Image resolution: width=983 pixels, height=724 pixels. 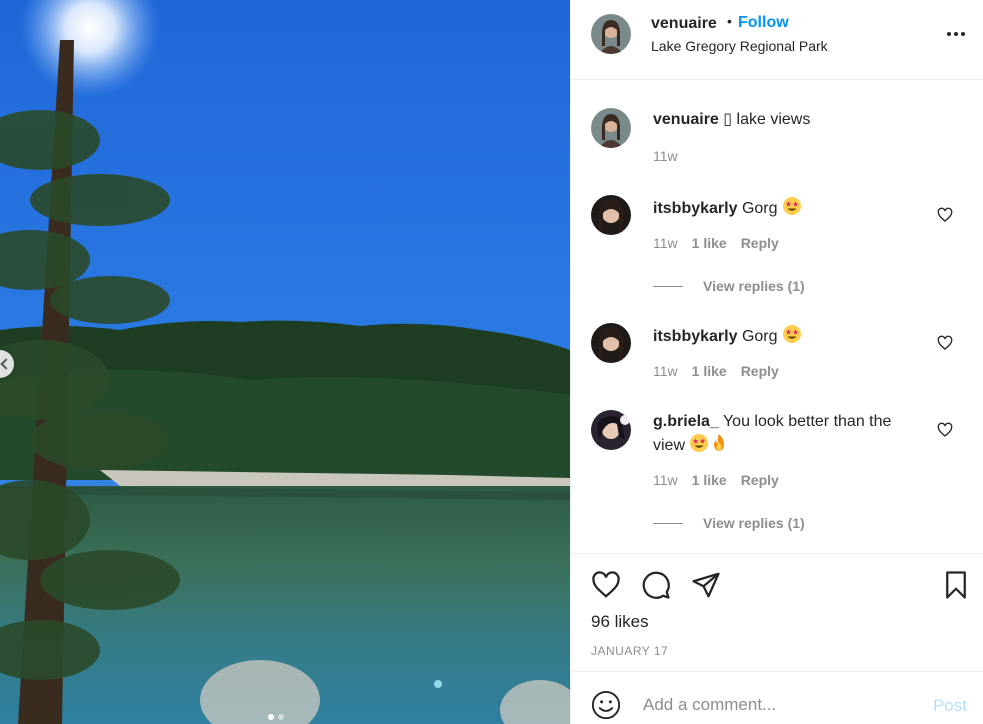 What do you see at coordinates (777, 612) in the screenshot?
I see `action-bar: 96 likes JANUARY 17` at bounding box center [777, 612].